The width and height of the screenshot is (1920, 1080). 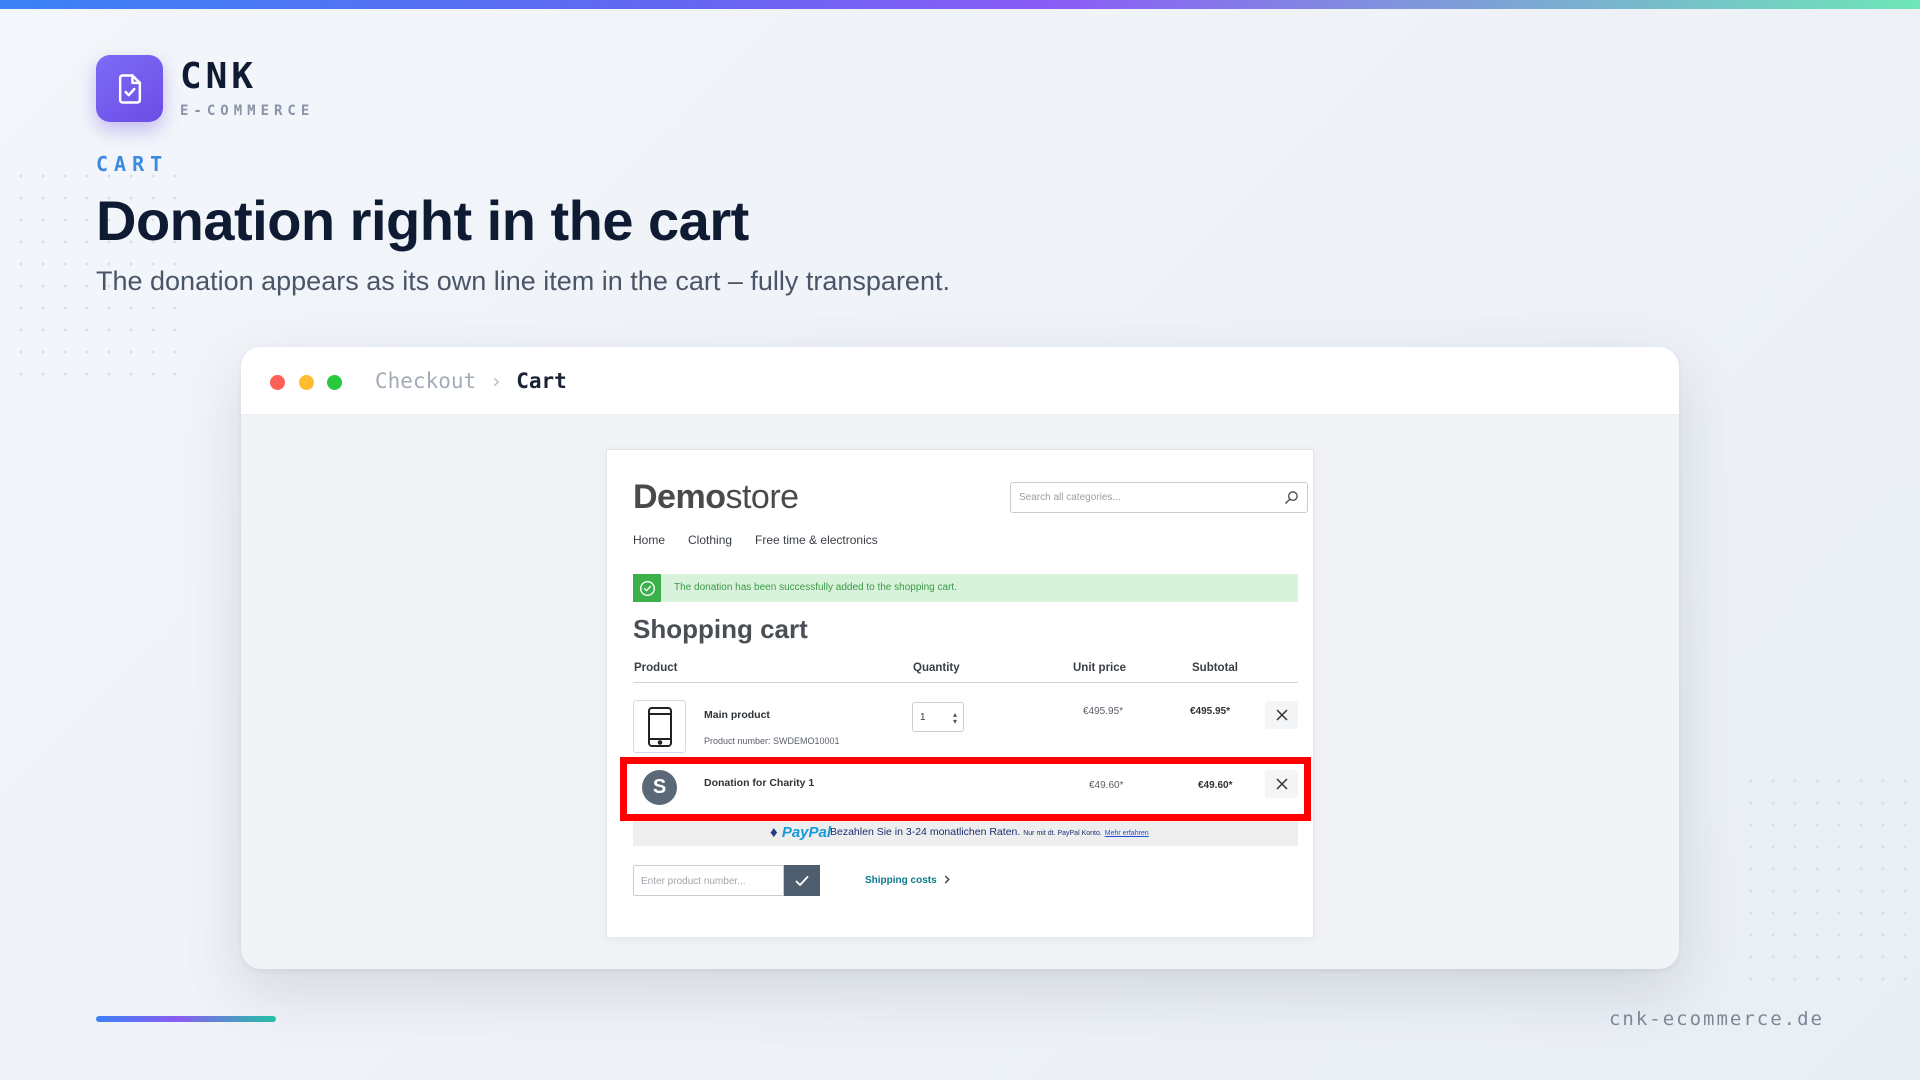 What do you see at coordinates (1830, 885) in the screenshot?
I see `decorative-dot-grid` at bounding box center [1830, 885].